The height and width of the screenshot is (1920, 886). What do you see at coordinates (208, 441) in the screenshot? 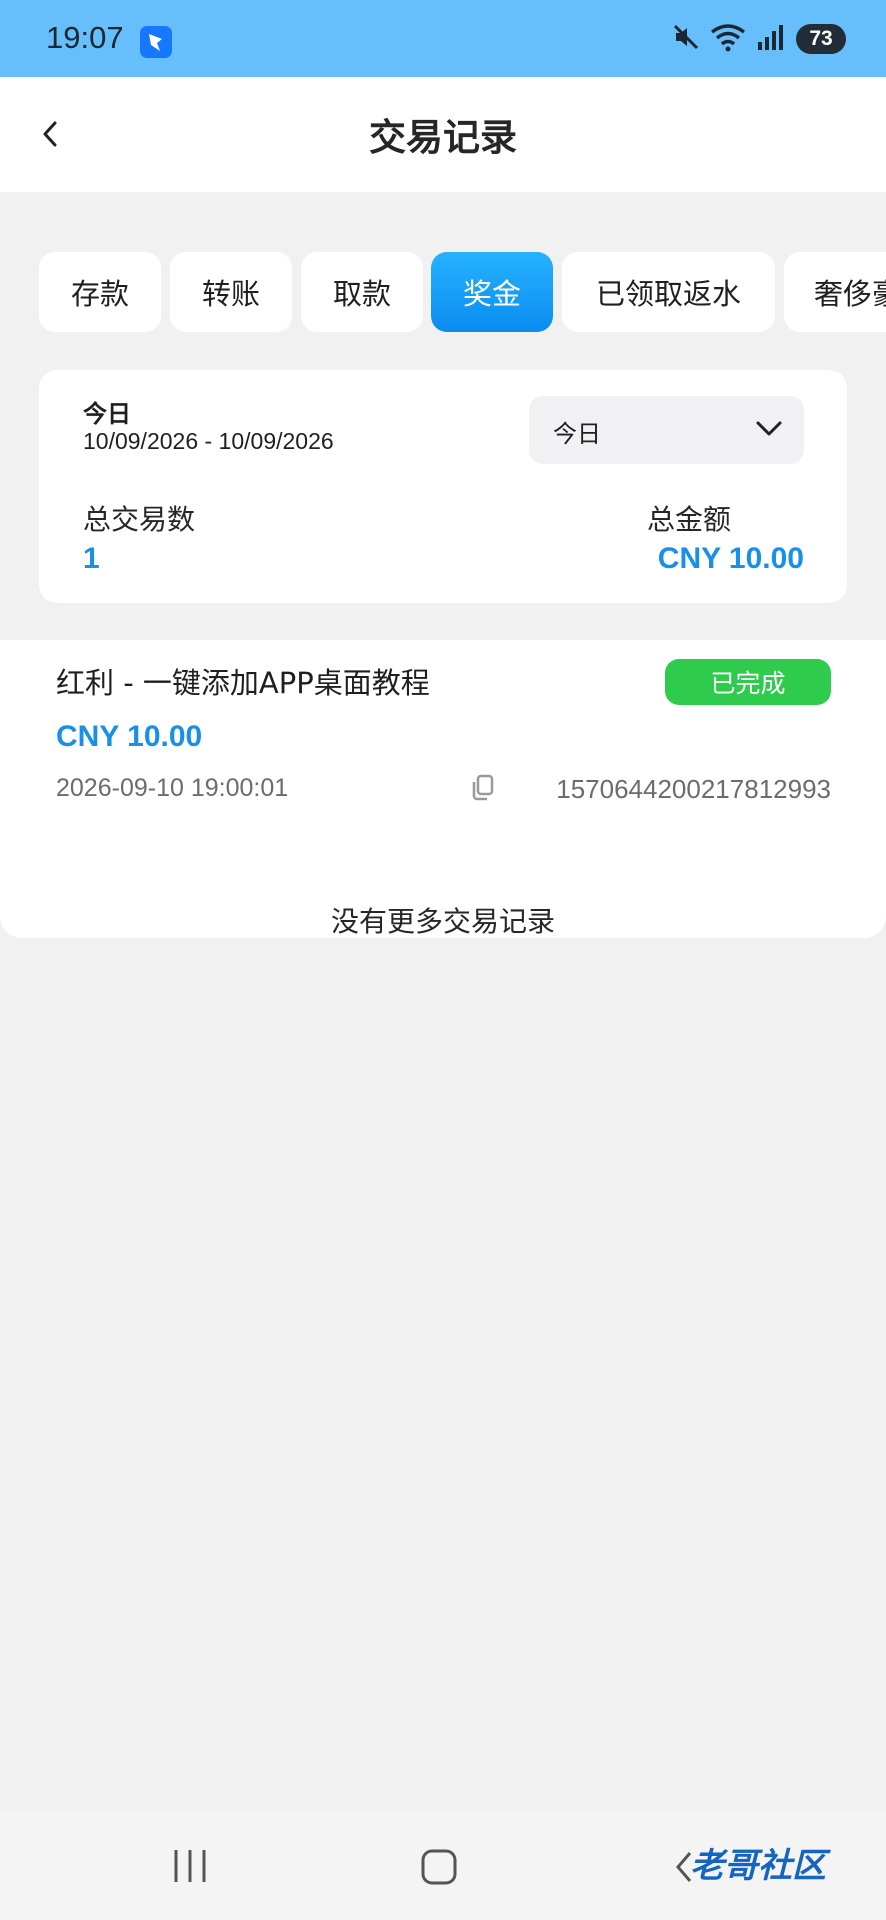
I see `date-range-text: 10/09/2026 - 10/09/2026` at bounding box center [208, 441].